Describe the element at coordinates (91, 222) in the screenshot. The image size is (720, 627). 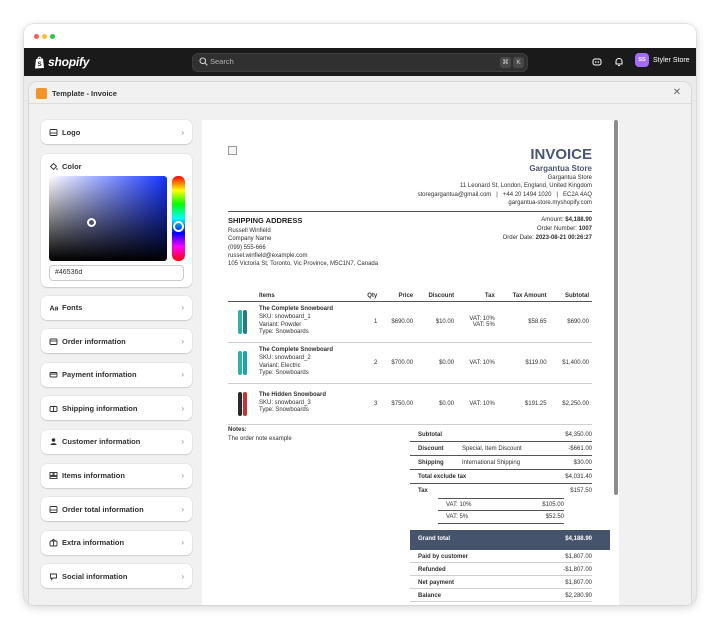
I see `saturation-handle` at that location.